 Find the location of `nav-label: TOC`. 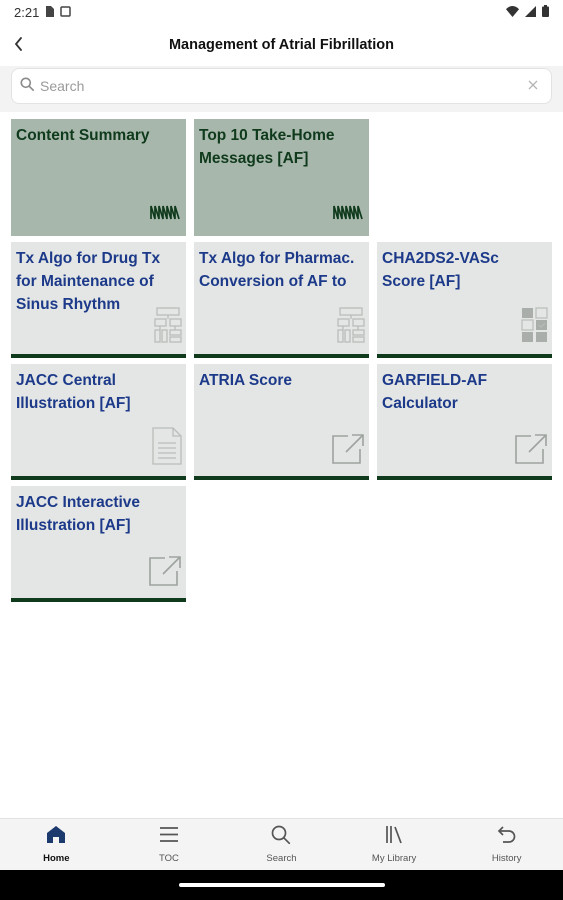

nav-label: TOC is located at coordinates (168, 858).